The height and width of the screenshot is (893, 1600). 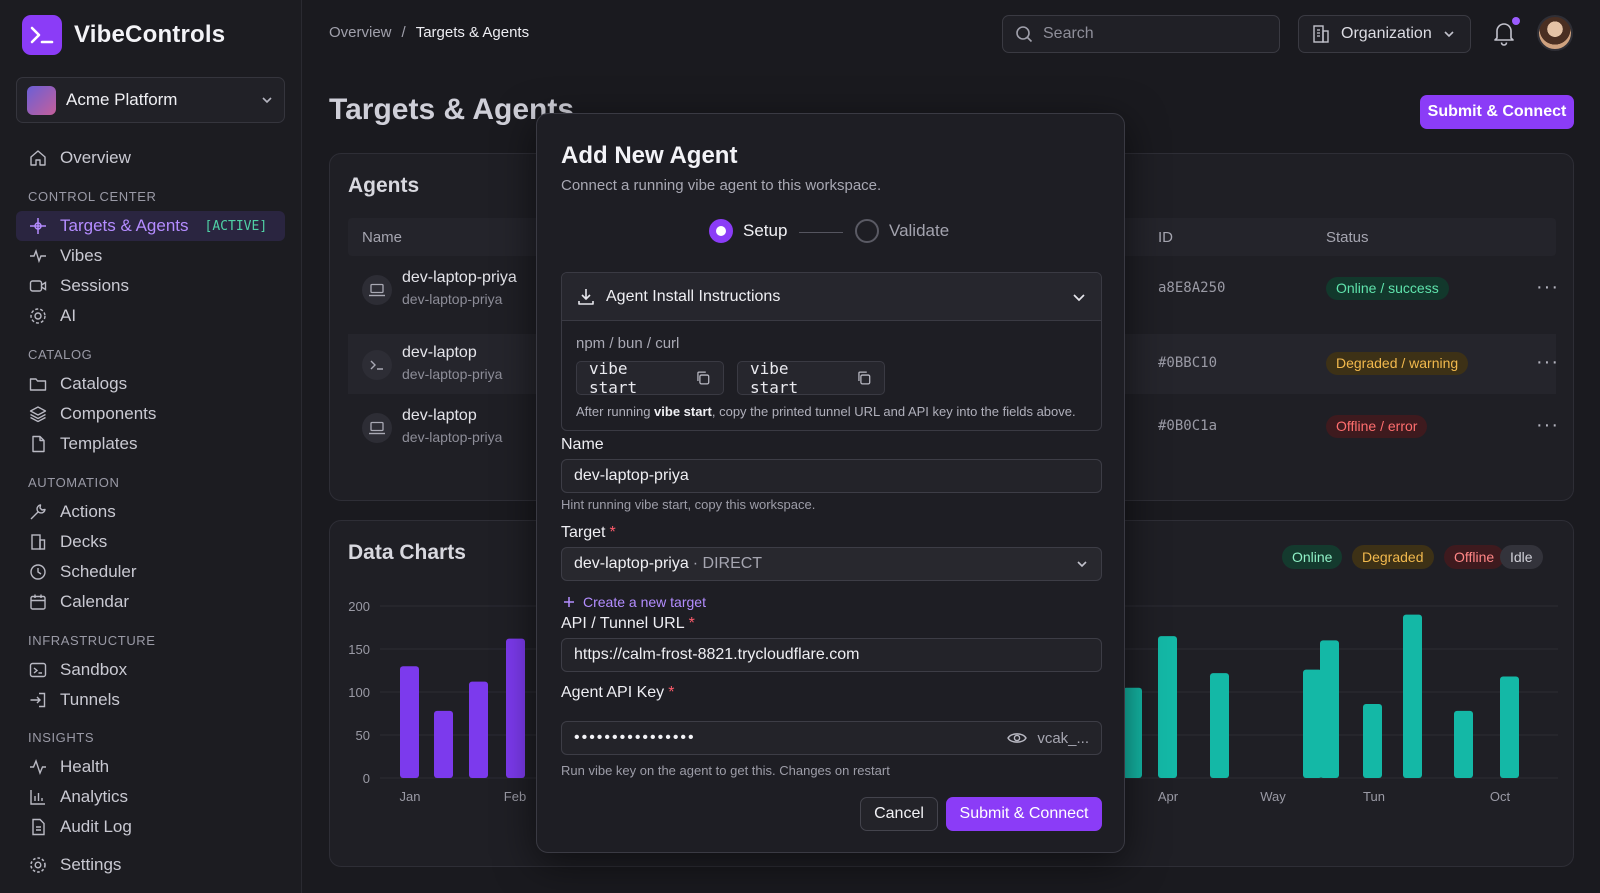 I want to click on sidebar-item-targets-agents: Targets & Agents [ACTIVE], so click(x=150, y=226).